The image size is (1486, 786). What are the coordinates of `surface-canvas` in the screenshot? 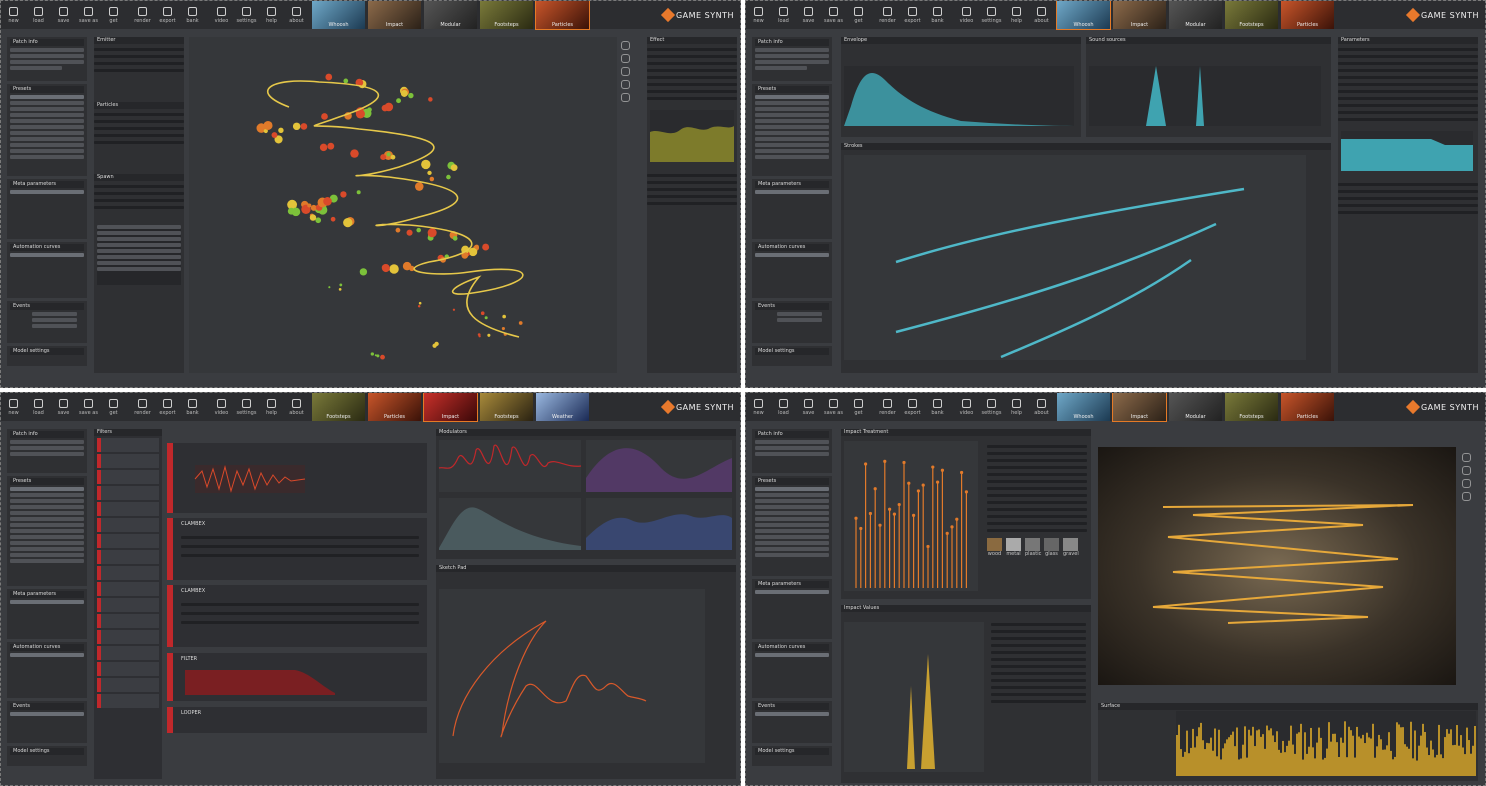 It's located at (1277, 566).